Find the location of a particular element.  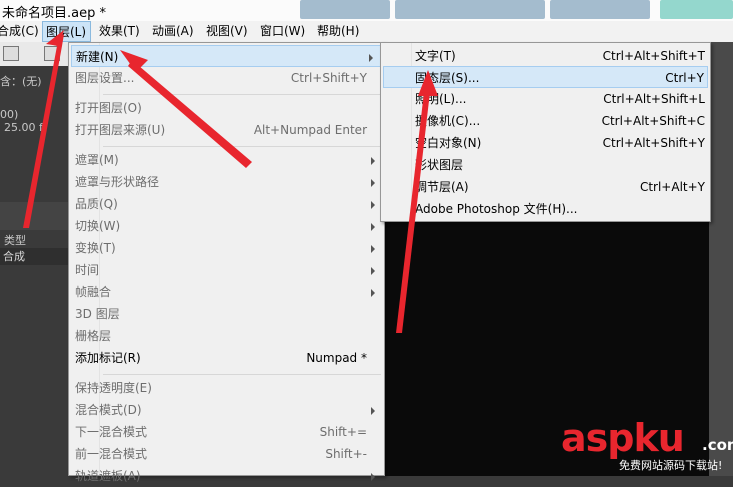

annotation-arrow-new is located at coordinates (186, 109).